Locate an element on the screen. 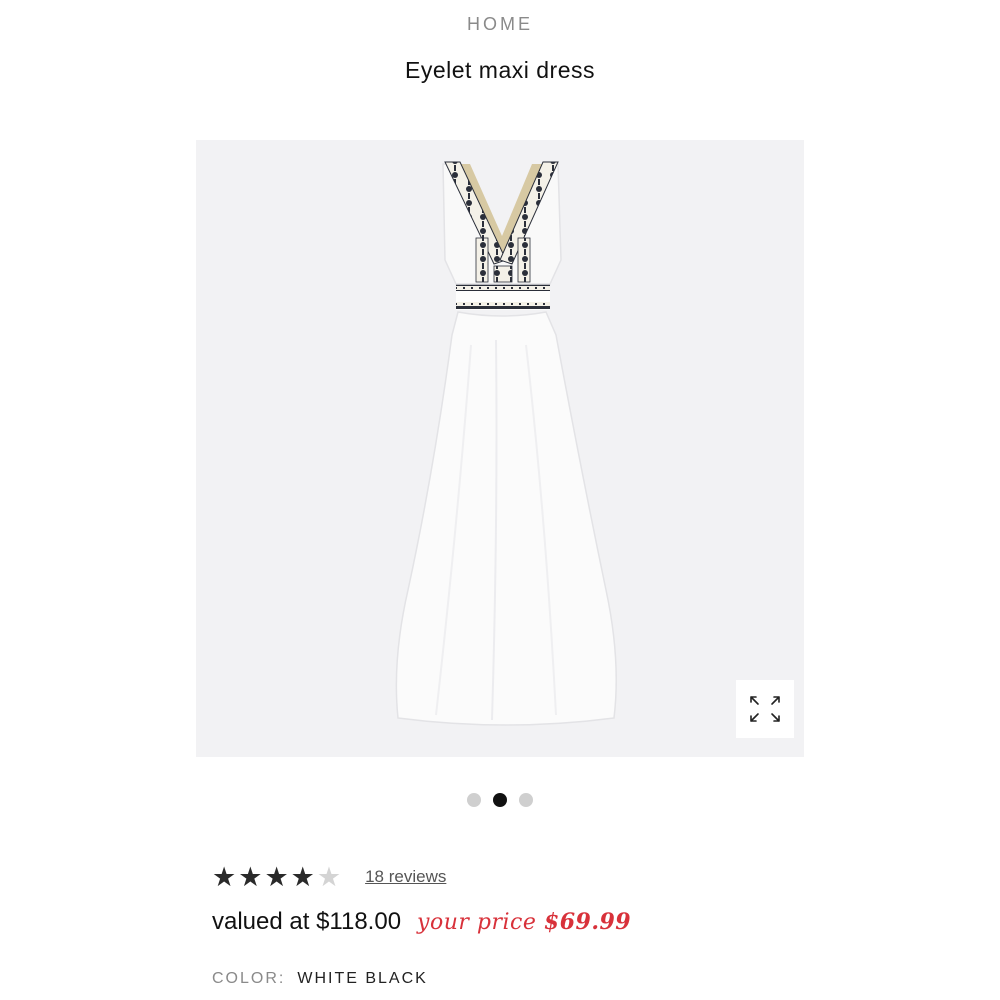 This screenshot has height=1000, width=1000. product-image is located at coordinates (506, 443).